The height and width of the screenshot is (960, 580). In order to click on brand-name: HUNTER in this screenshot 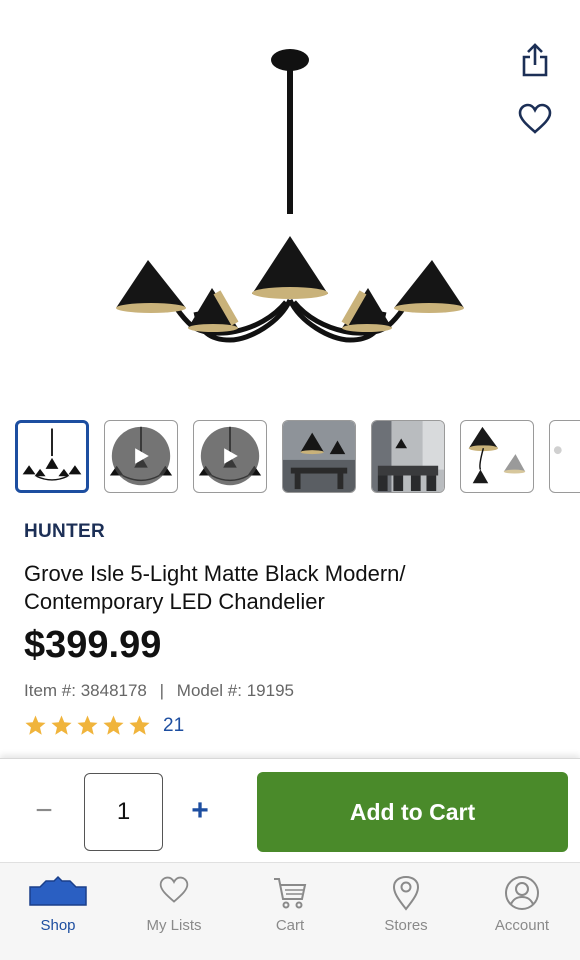, I will do `click(64, 532)`.